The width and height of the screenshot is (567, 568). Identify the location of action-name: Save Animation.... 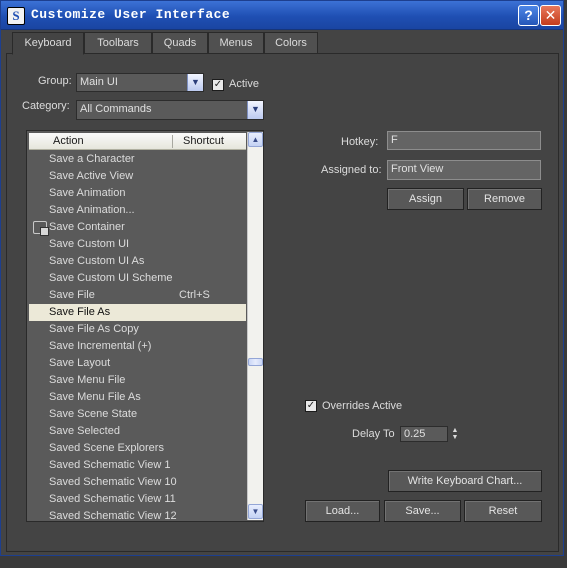
(92, 210).